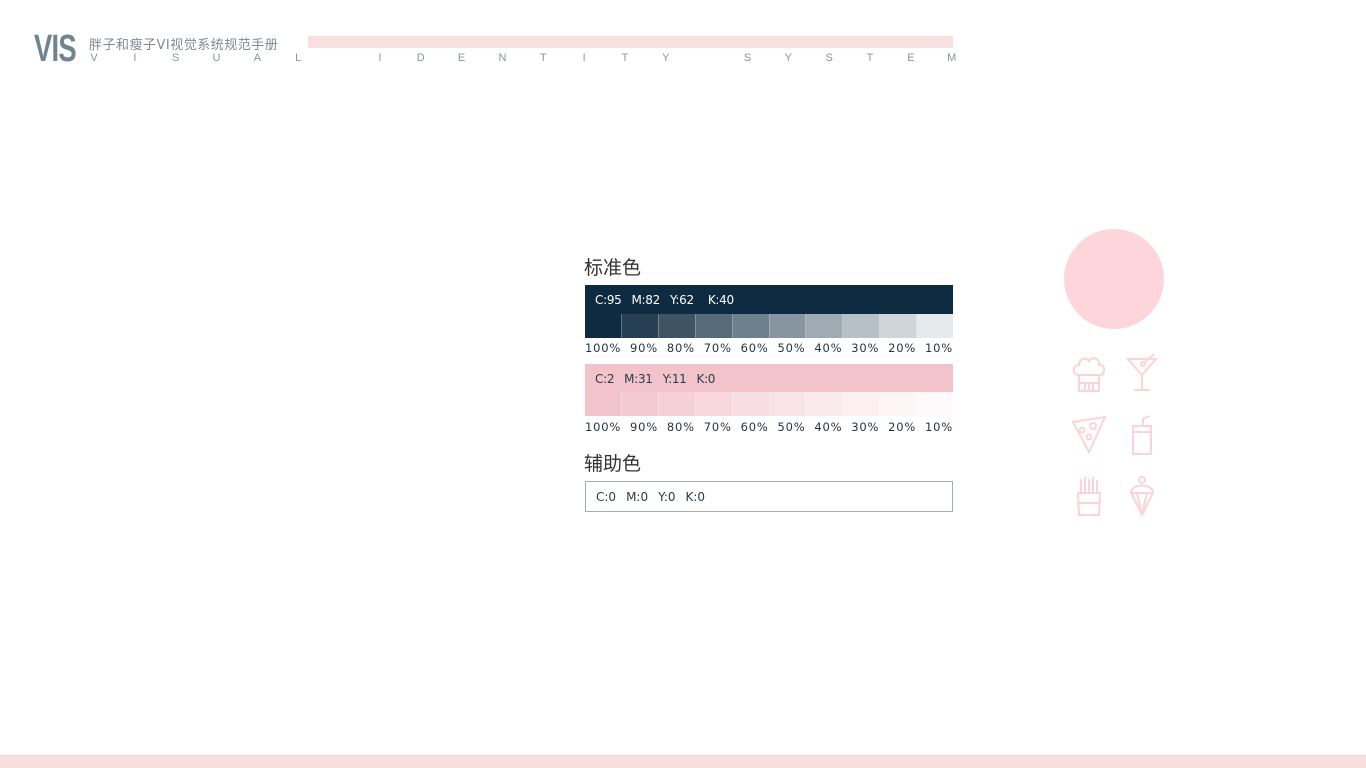  I want to click on secondary-tint-label: 20%, so click(902, 427).